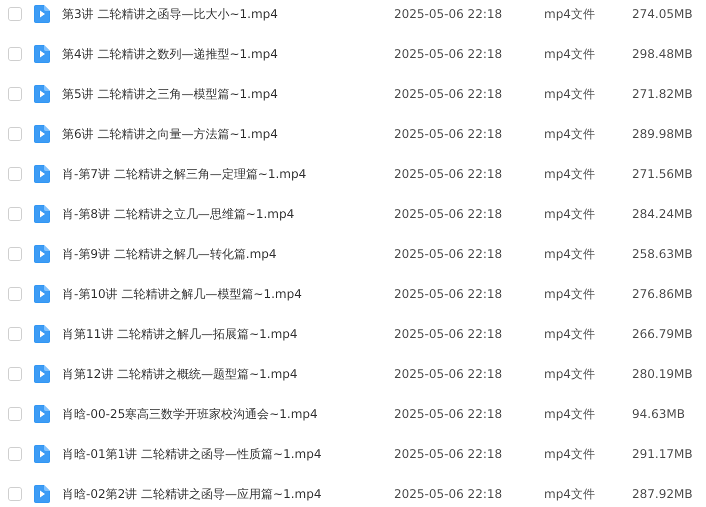 Image resolution: width=706 pixels, height=507 pixels. What do you see at coordinates (662, 94) in the screenshot?
I see `file-size: 271.82MB` at bounding box center [662, 94].